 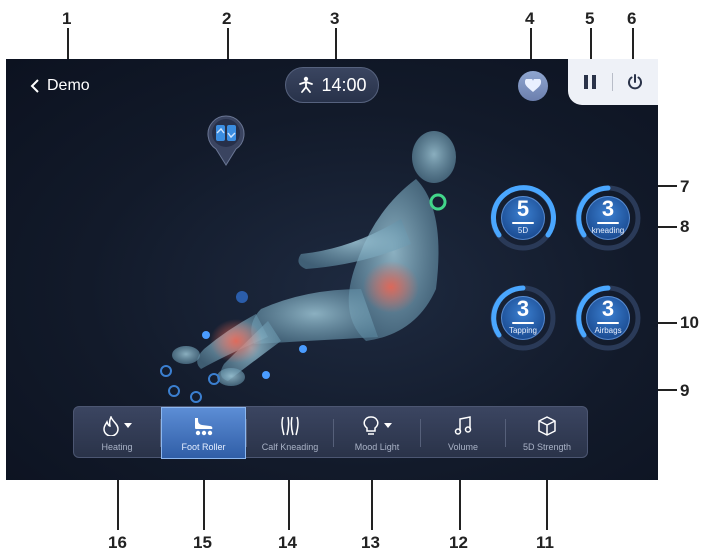 I want to click on callout-13: 13, so click(x=370, y=542).